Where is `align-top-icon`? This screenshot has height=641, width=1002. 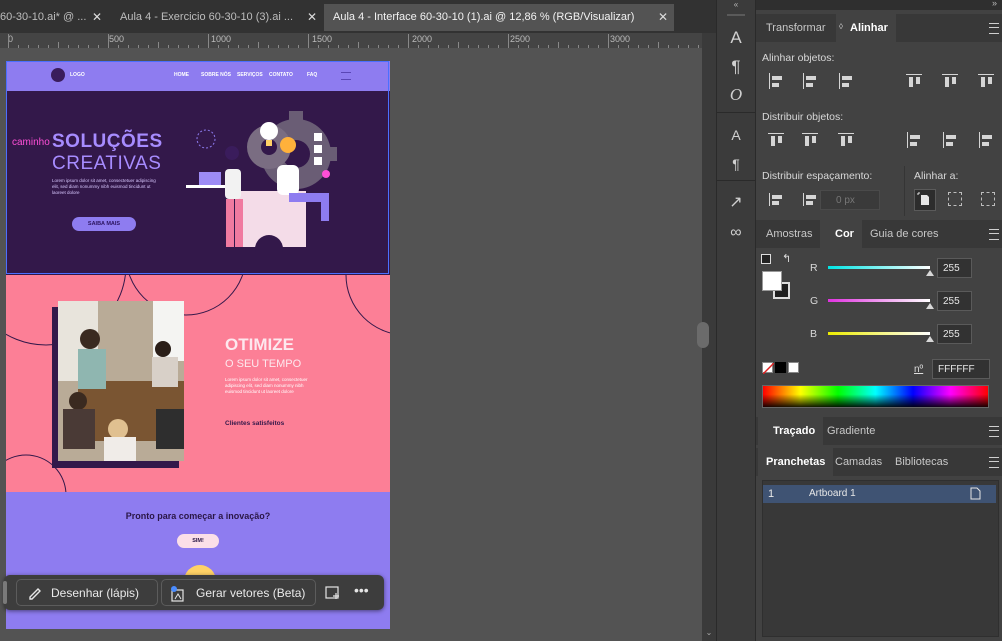 align-top-icon is located at coordinates (914, 81).